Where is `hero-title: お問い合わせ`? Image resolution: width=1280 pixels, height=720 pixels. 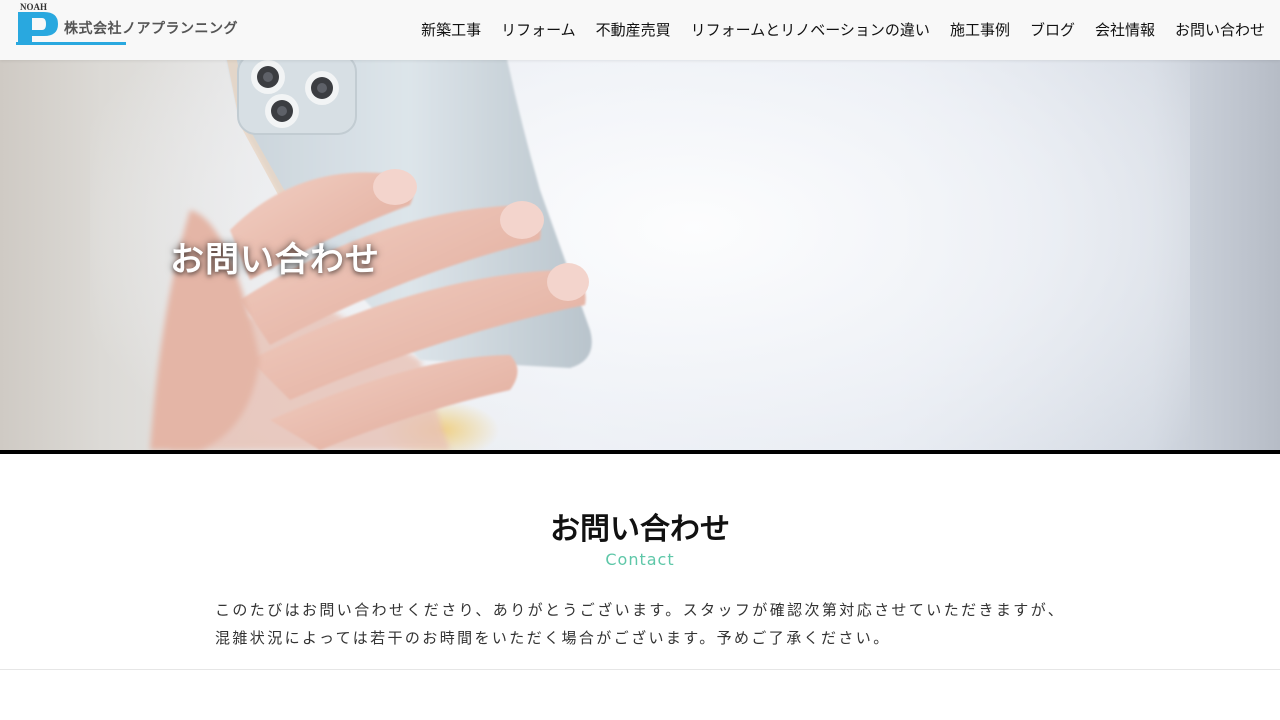 hero-title: お問い合わせ is located at coordinates (275, 260).